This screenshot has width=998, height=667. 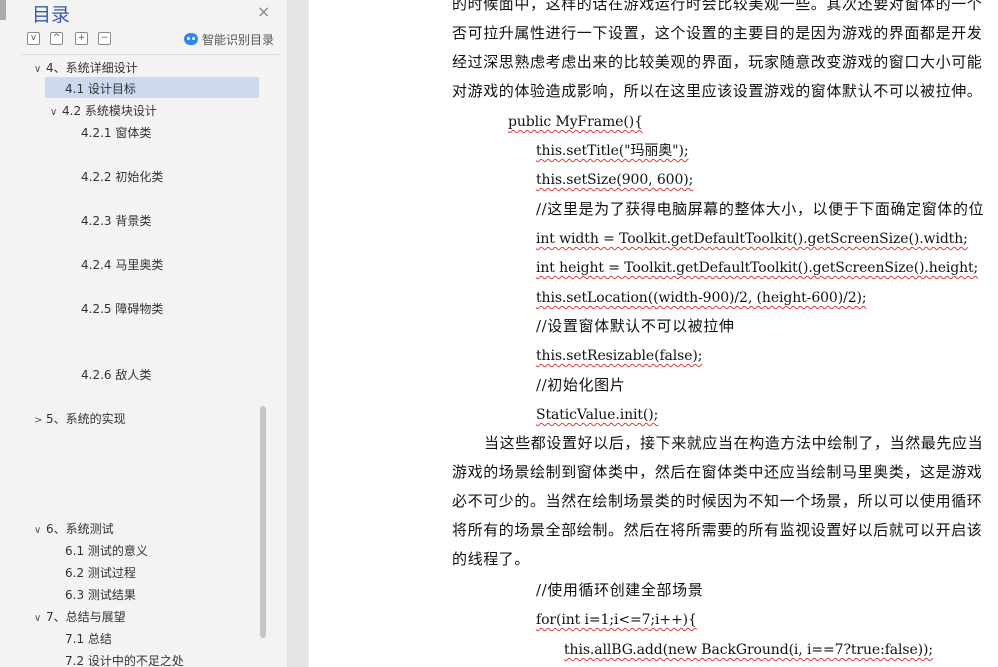 I want to click on nav-scrollbar-thumb, so click(x=263, y=522).